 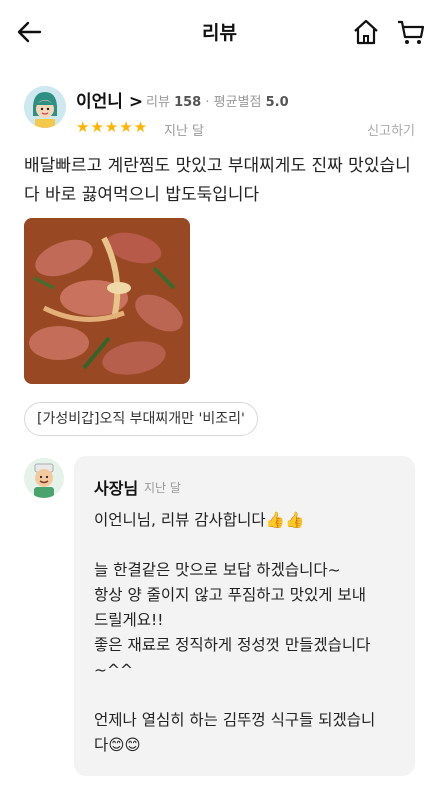 What do you see at coordinates (277, 102) in the screenshot?
I see `avg-rating: 5.0` at bounding box center [277, 102].